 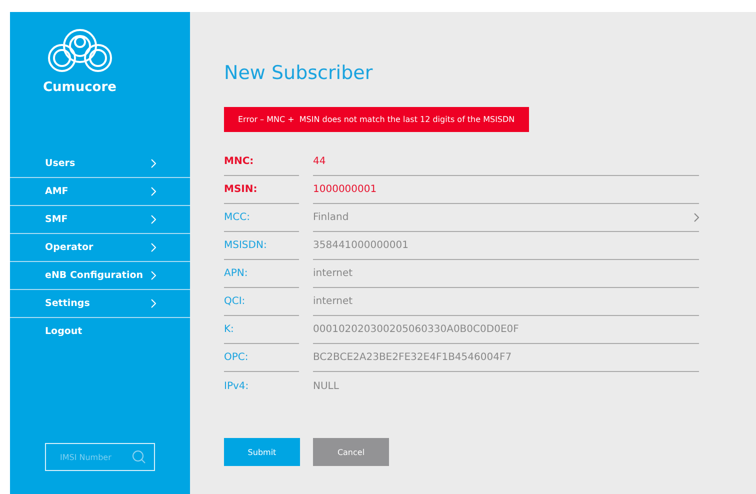 I want to click on field-label: QCI:, so click(x=261, y=302).